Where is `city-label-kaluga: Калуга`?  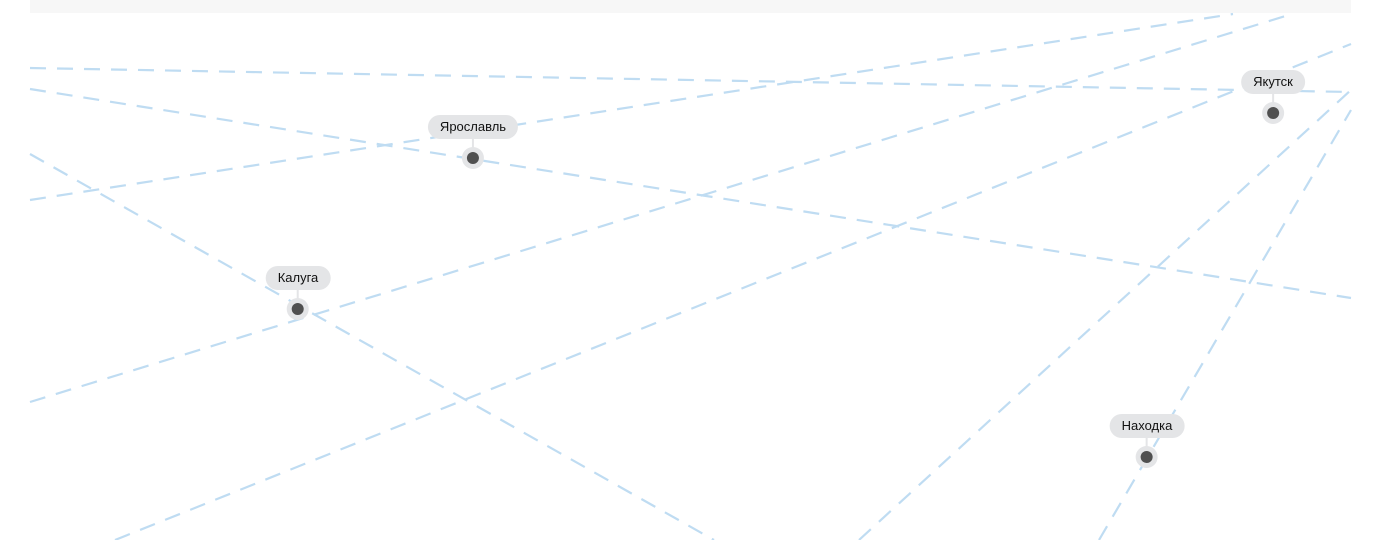 city-label-kaluga: Калуга is located at coordinates (298, 278).